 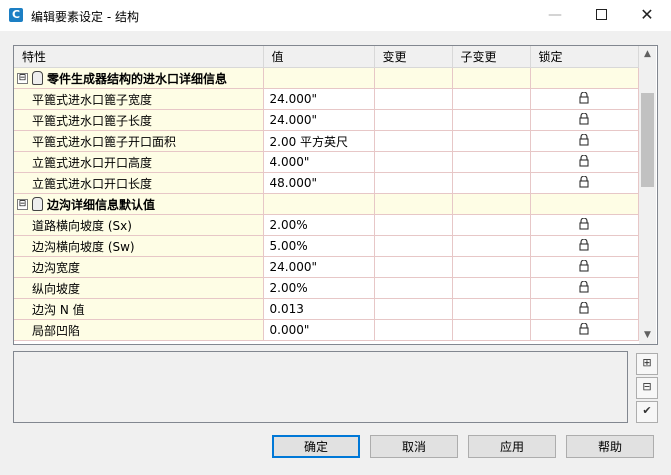 I want to click on minimize-button: —, so click(x=555, y=15).